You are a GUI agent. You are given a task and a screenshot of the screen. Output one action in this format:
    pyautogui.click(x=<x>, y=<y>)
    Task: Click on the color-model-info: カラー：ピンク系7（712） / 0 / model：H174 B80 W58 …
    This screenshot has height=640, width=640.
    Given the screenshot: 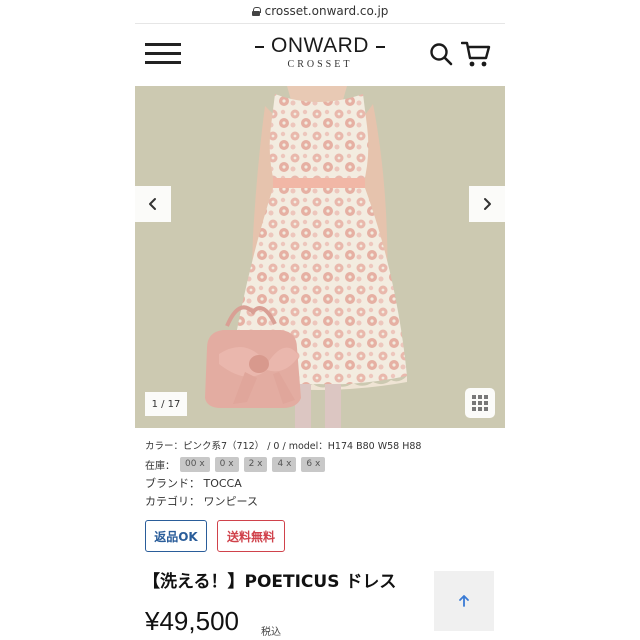 What is the action you would take?
    pyautogui.click(x=283, y=446)
    